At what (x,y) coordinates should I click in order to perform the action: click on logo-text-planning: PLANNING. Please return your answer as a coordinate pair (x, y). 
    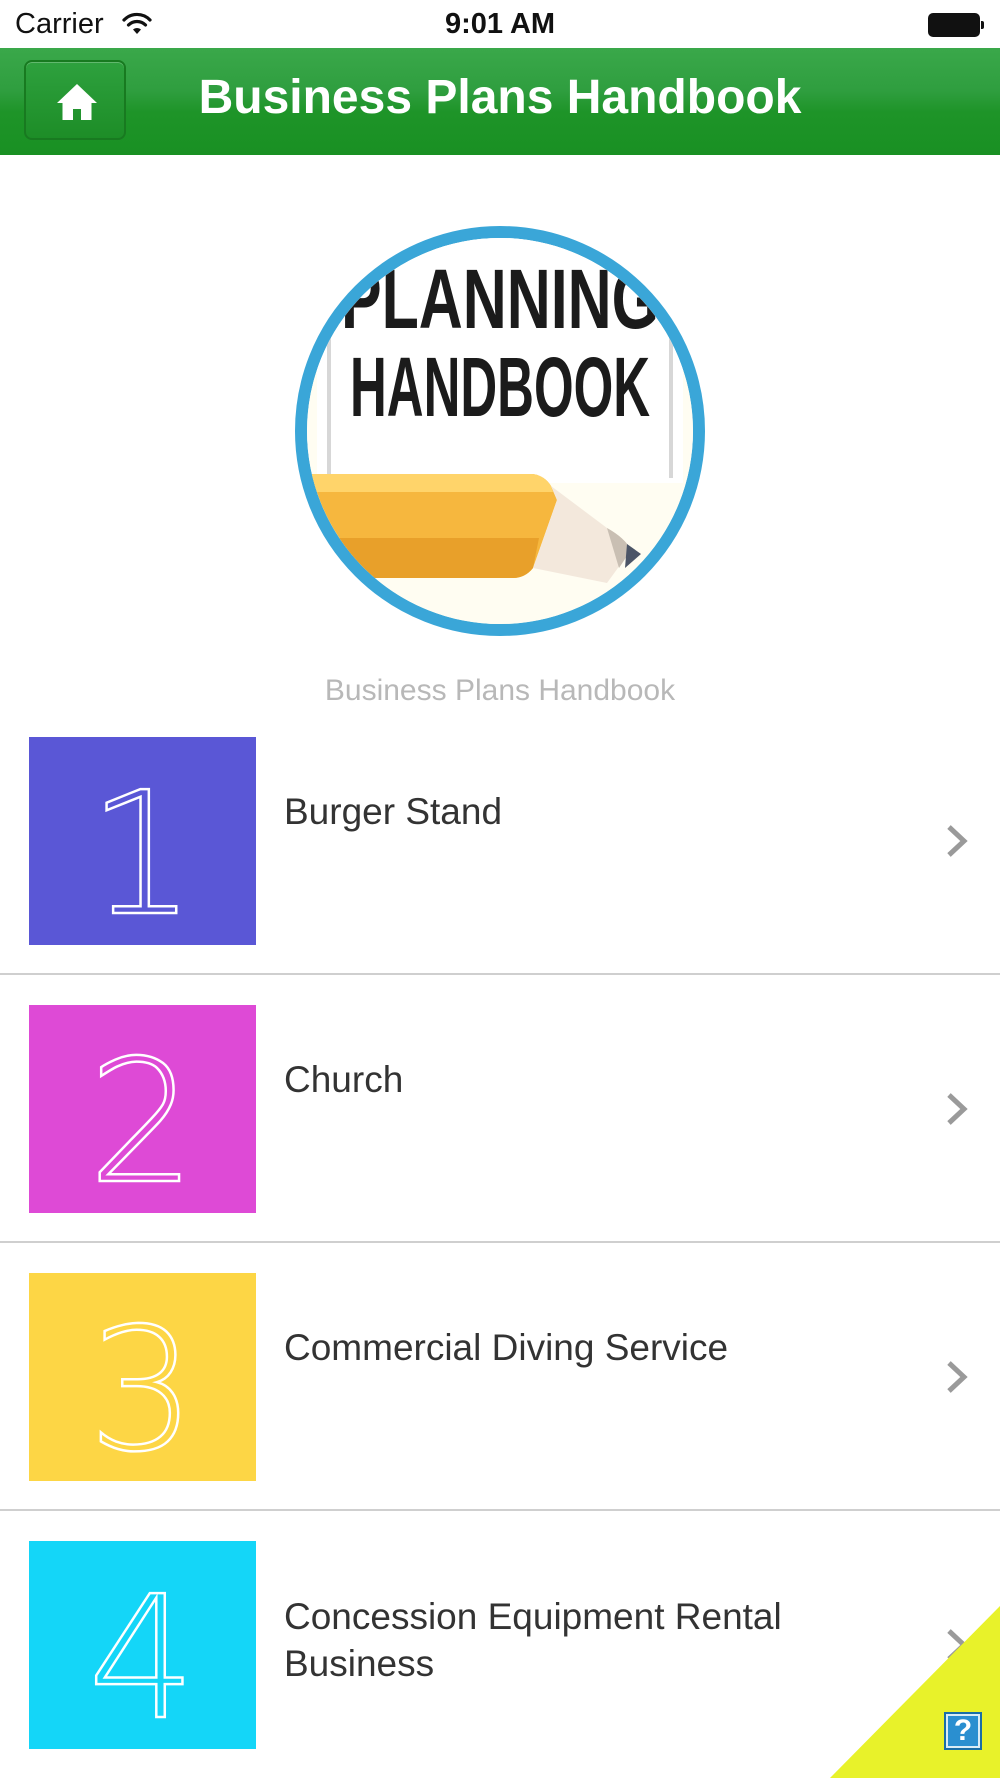
    Looking at the image, I should click on (500, 299).